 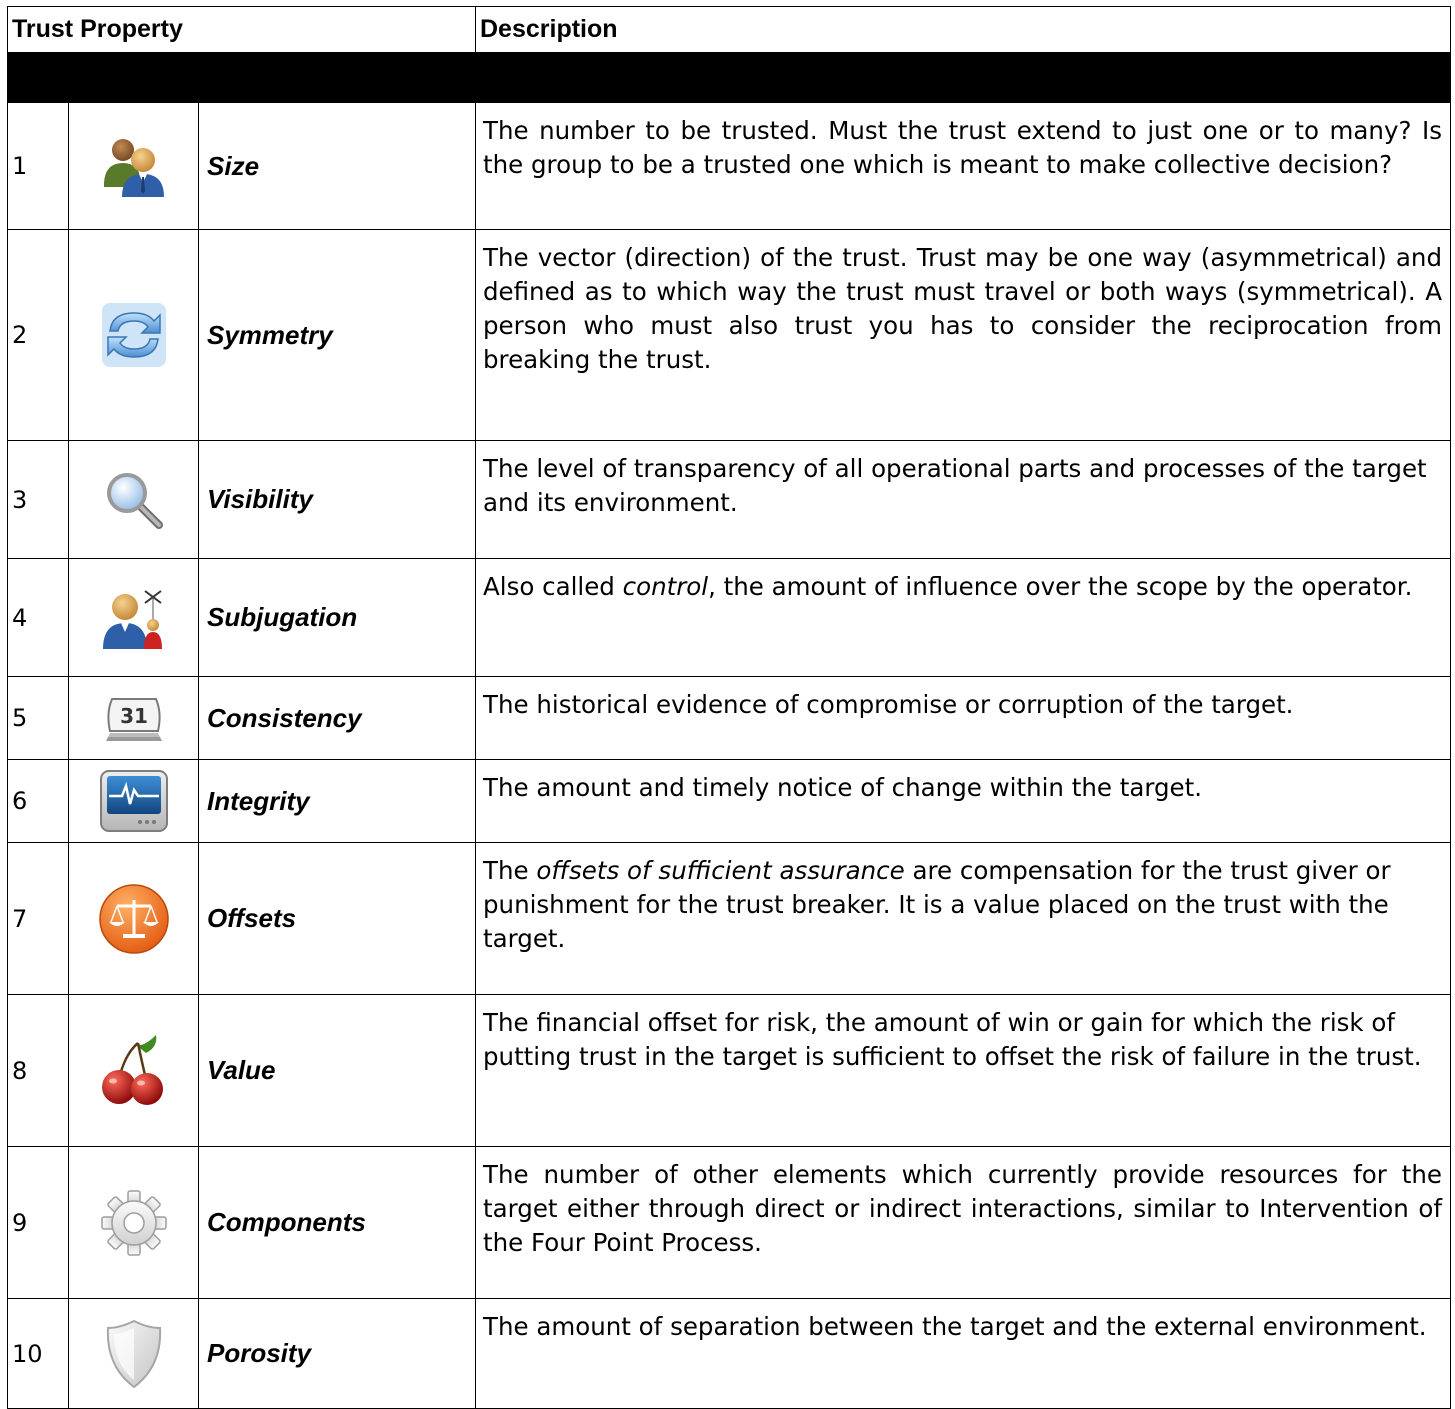 What do you see at coordinates (337, 617) in the screenshot?
I see `property-name: Subjugation` at bounding box center [337, 617].